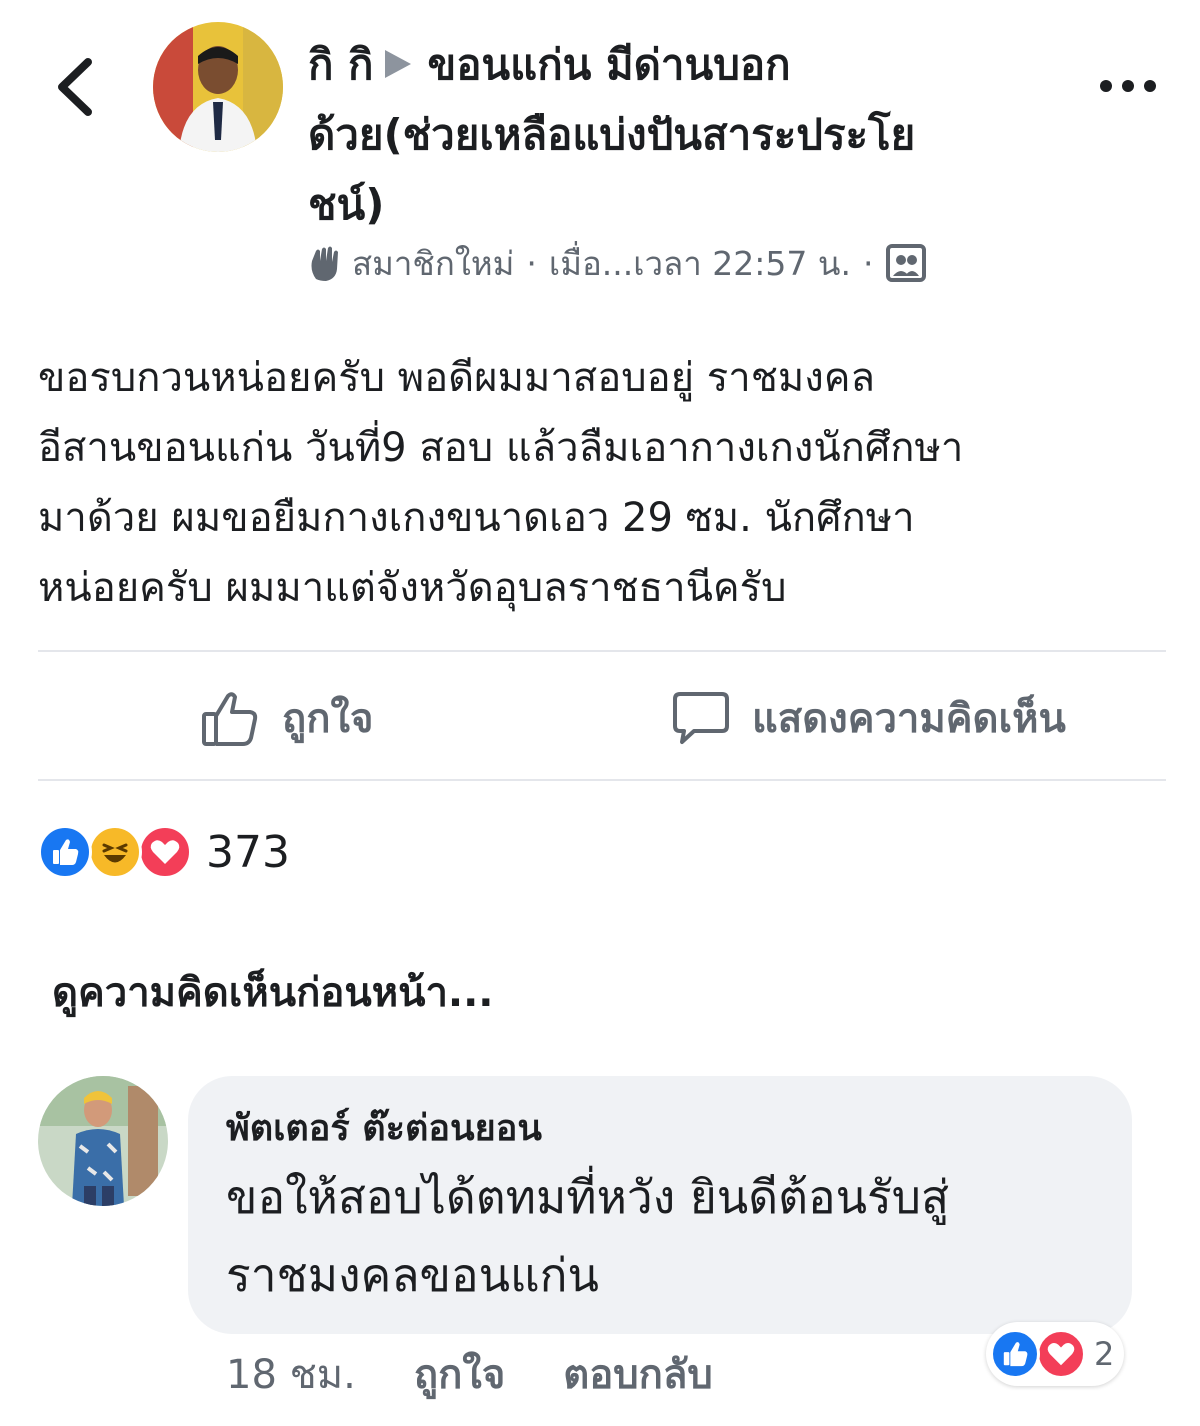 Image resolution: width=1200 pixels, height=1426 pixels. I want to click on reaction-count: 373, so click(248, 852).